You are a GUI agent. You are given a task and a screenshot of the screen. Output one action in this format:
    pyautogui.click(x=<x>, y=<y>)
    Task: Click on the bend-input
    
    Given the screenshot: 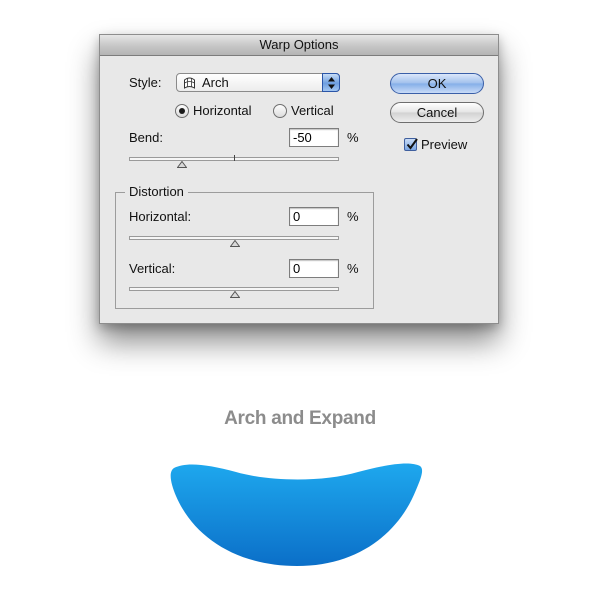 What is the action you would take?
    pyautogui.click(x=314, y=137)
    